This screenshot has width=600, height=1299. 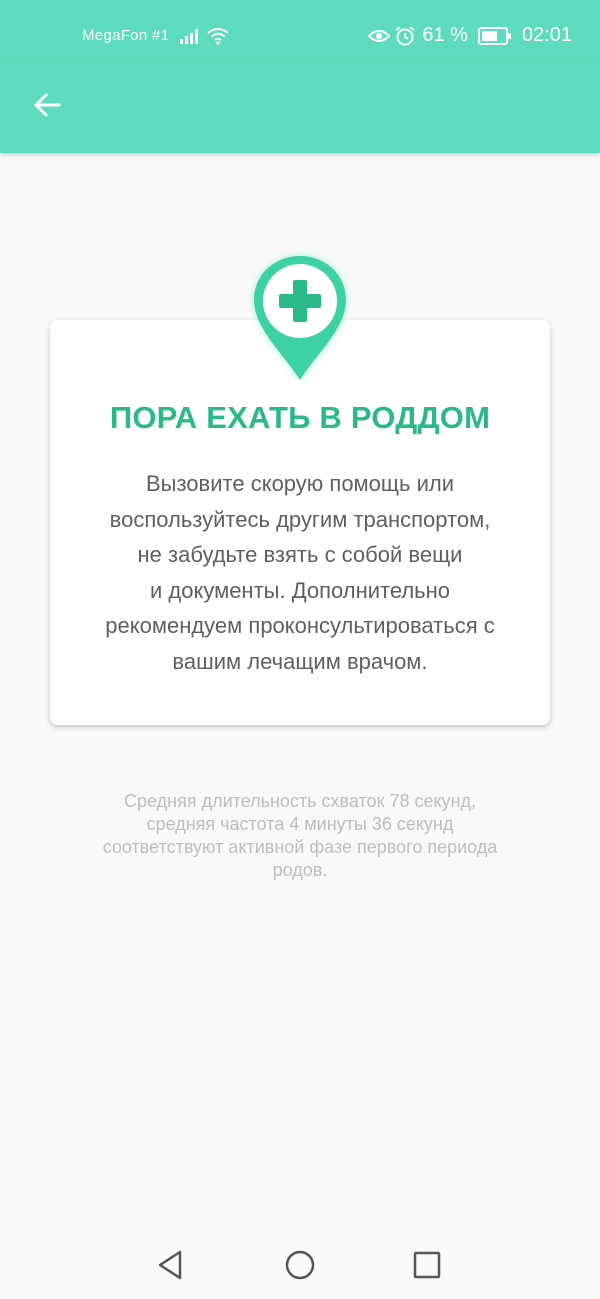 I want to click on back-button, so click(x=47, y=107).